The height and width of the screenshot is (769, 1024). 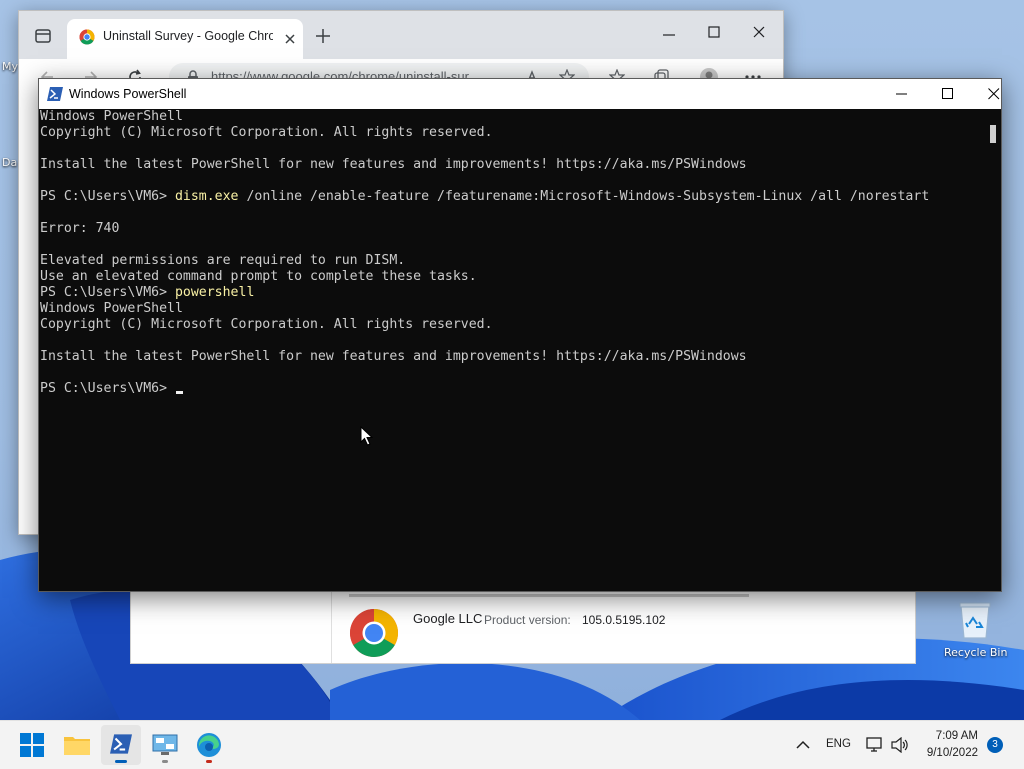 What do you see at coordinates (128, 94) in the screenshot?
I see `window-title: Windows PowerShell` at bounding box center [128, 94].